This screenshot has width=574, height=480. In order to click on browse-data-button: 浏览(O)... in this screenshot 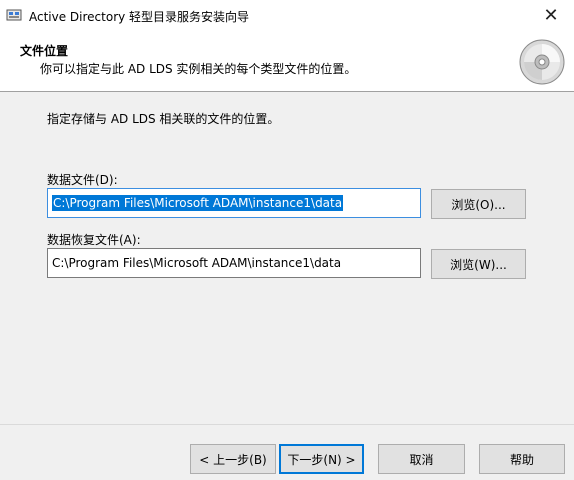, I will do `click(478, 204)`.